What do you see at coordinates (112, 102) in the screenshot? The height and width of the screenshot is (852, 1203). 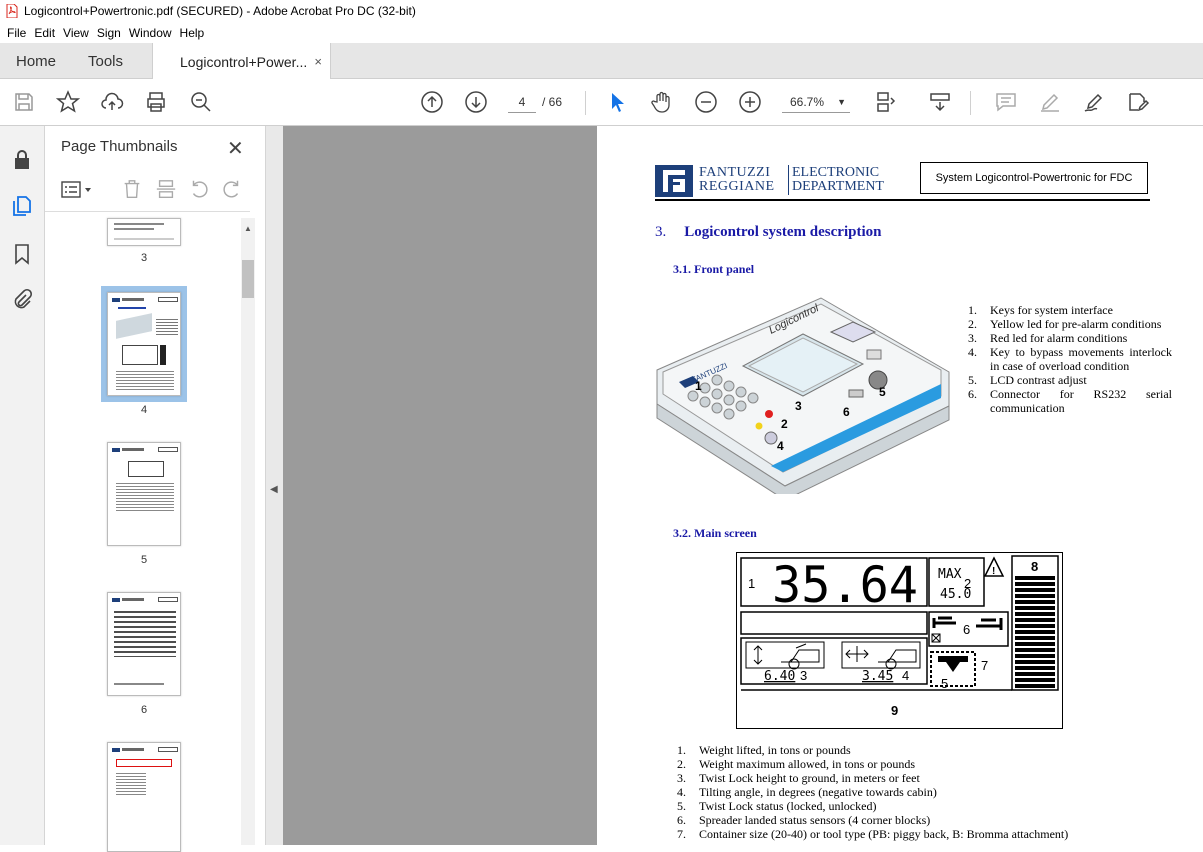 I see `upload-cloud-icon` at bounding box center [112, 102].